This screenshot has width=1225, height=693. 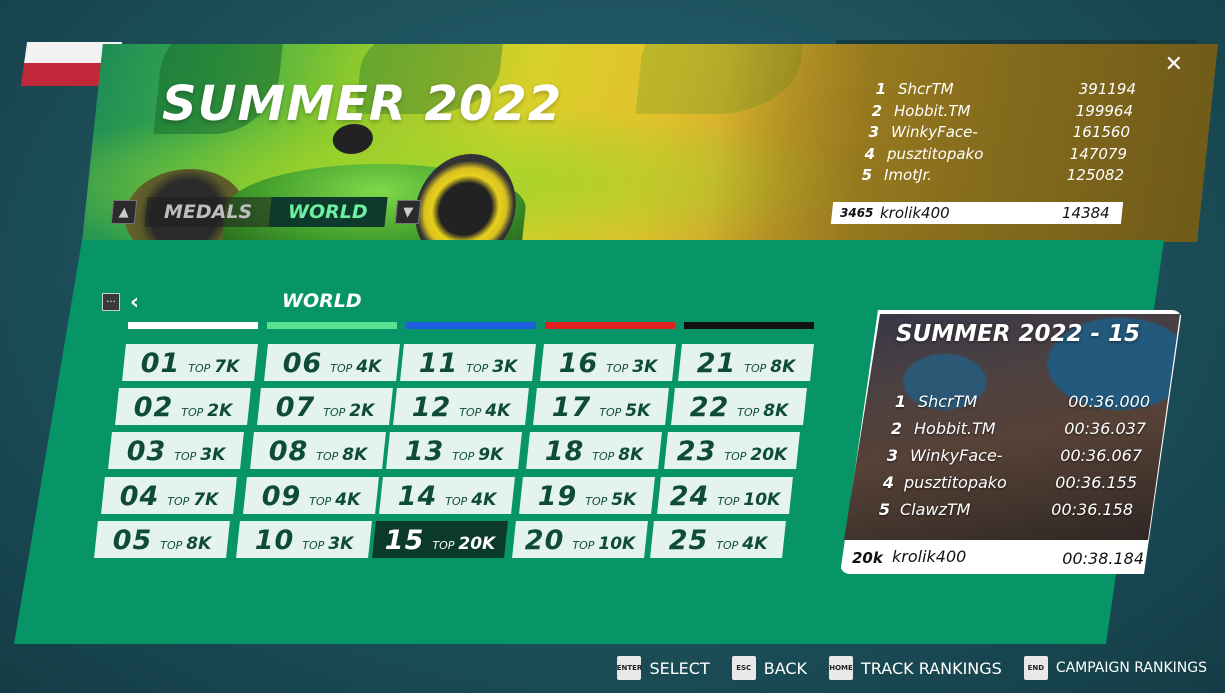 I want to click on tab-medals: MEDALS, so click(x=207, y=212).